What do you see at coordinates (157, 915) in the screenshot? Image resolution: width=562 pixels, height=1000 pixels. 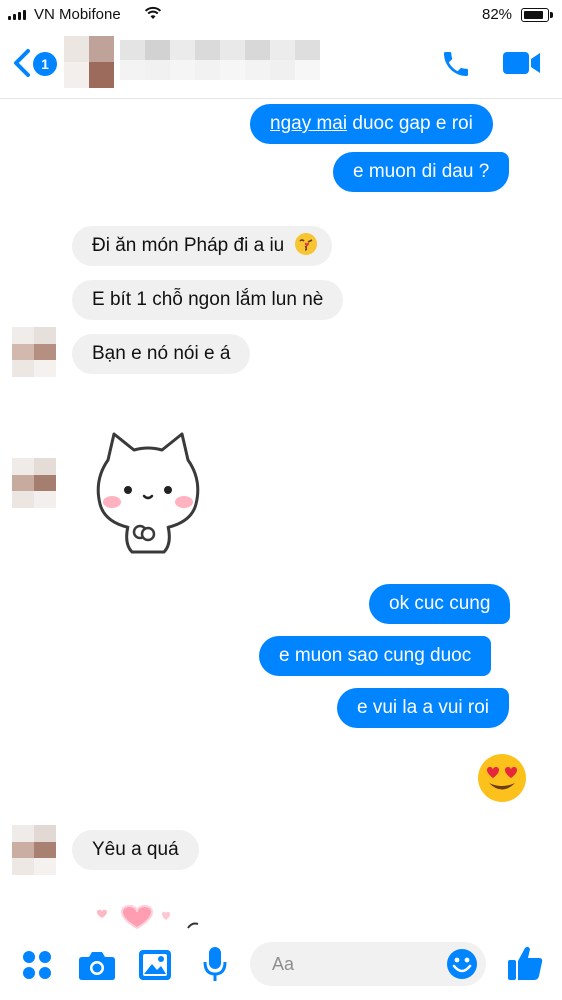 I see `hearts-sticker-partial` at bounding box center [157, 915].